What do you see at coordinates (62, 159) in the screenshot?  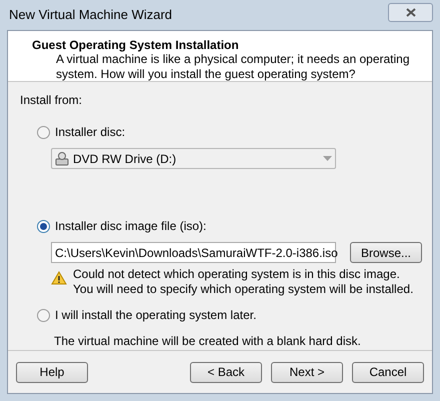 I see `disc-drive-icon` at bounding box center [62, 159].